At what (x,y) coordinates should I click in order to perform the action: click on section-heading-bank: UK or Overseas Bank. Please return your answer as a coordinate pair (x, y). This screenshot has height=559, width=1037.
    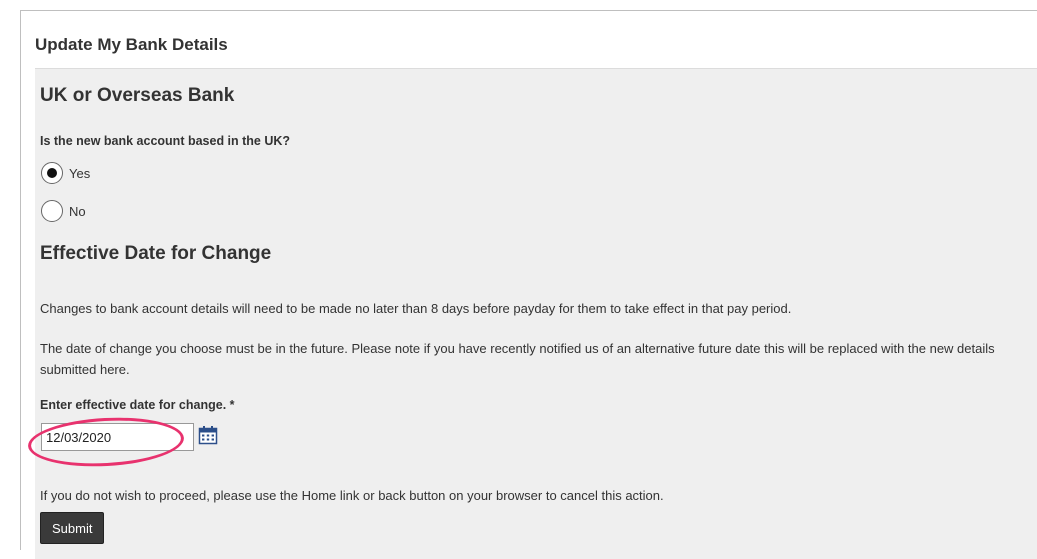
    Looking at the image, I should click on (137, 95).